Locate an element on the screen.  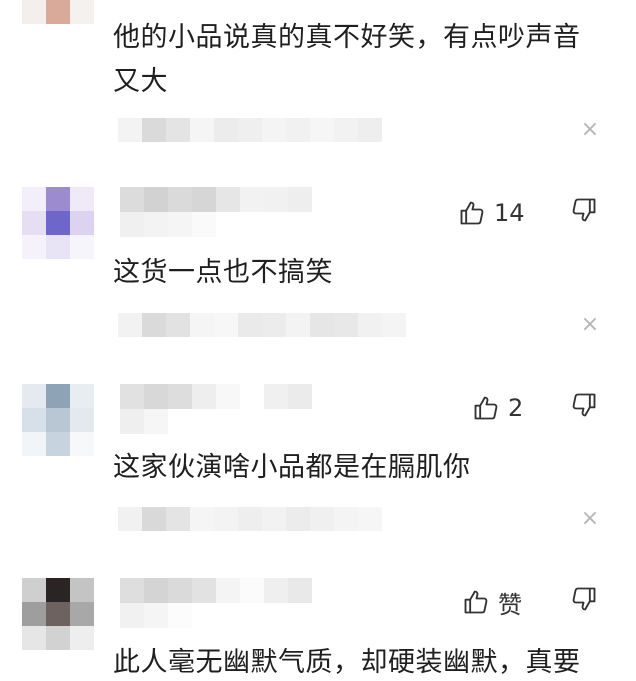
comment-text: 这货一点也不搞笑 is located at coordinates (223, 273).